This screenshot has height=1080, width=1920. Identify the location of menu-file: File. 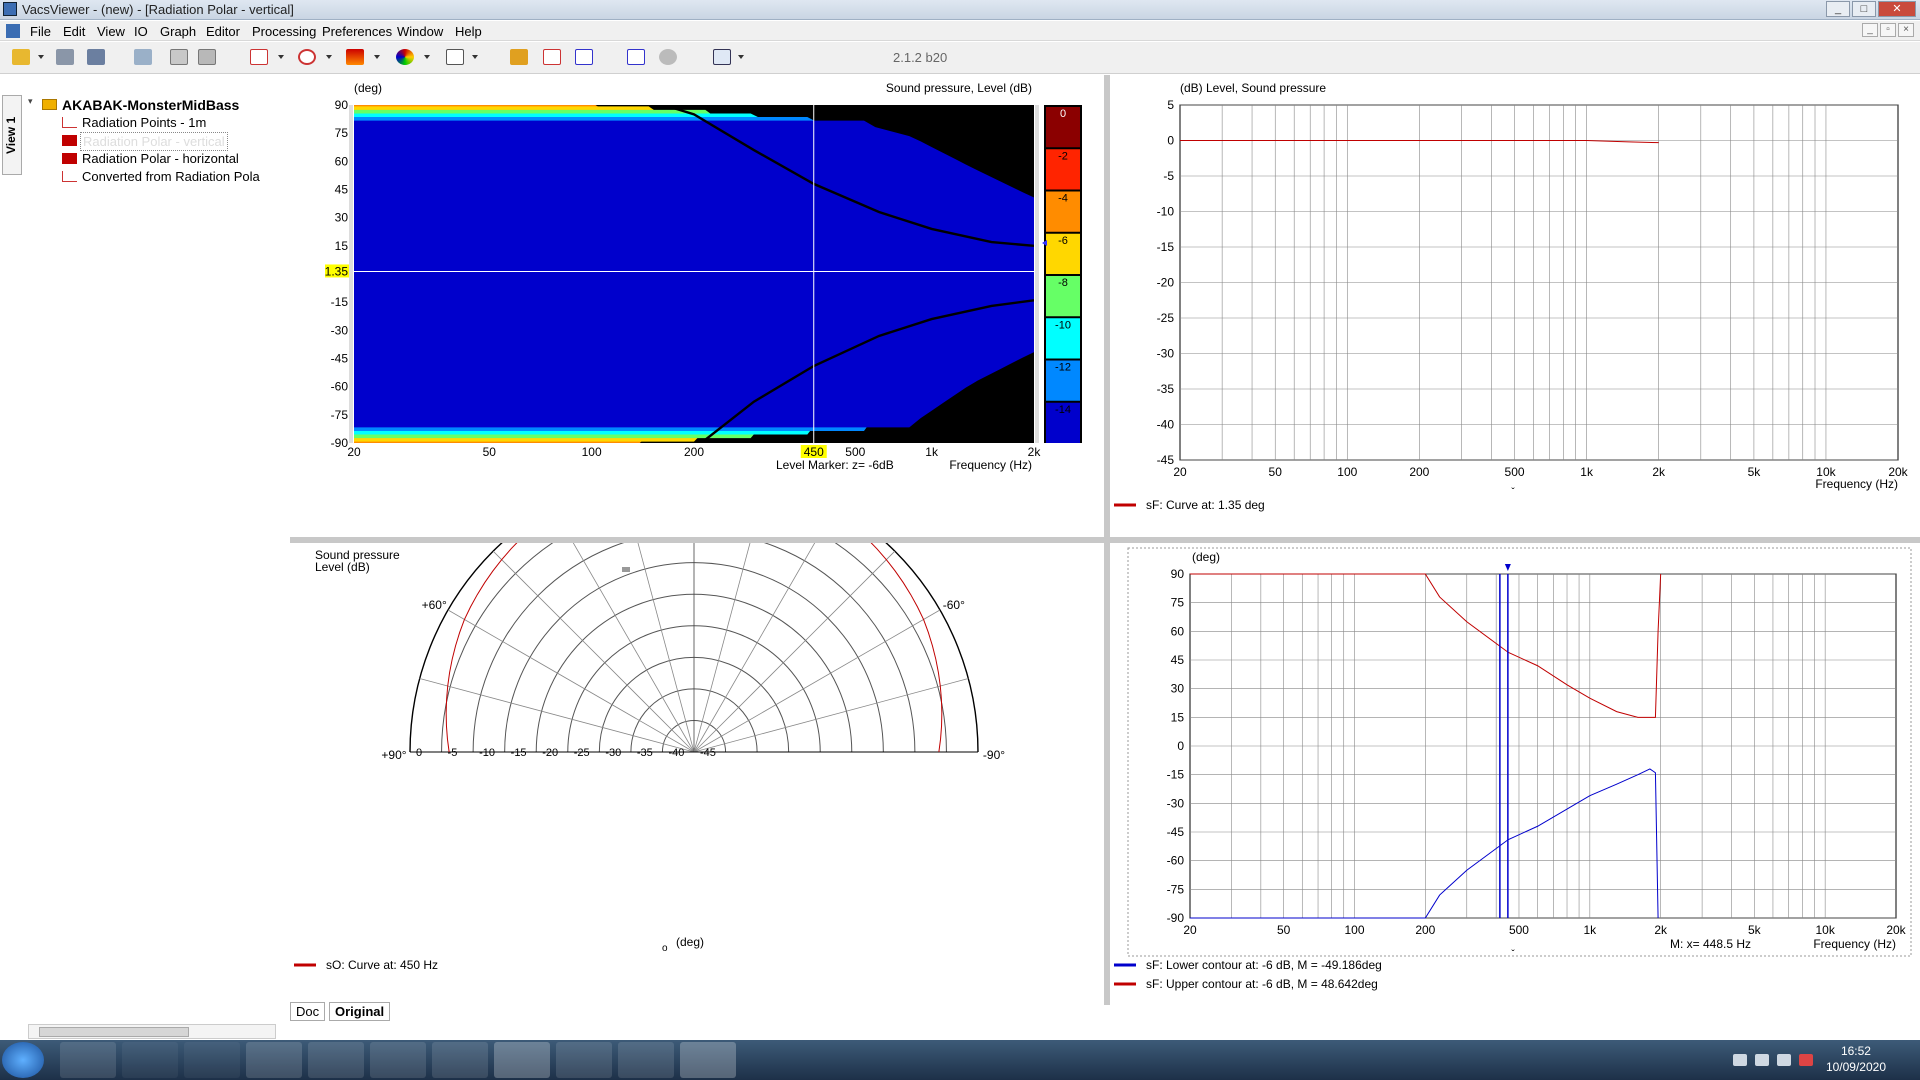
(40, 31).